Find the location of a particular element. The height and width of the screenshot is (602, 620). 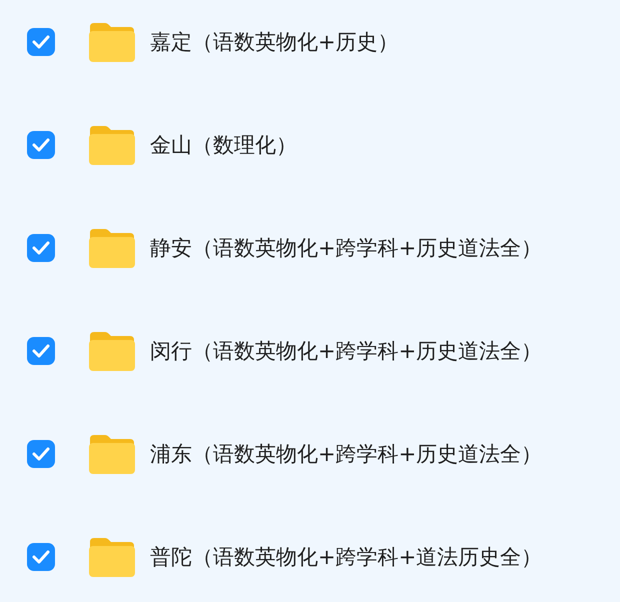

folder-name: 嘉定（语数英物化+历史） is located at coordinates (274, 42).